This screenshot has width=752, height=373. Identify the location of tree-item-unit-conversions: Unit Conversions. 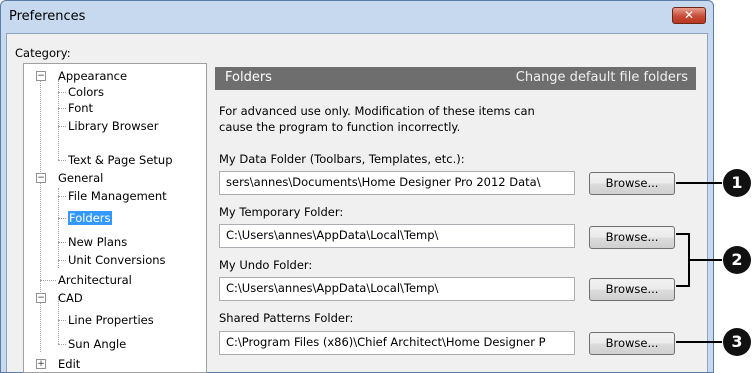
(117, 260).